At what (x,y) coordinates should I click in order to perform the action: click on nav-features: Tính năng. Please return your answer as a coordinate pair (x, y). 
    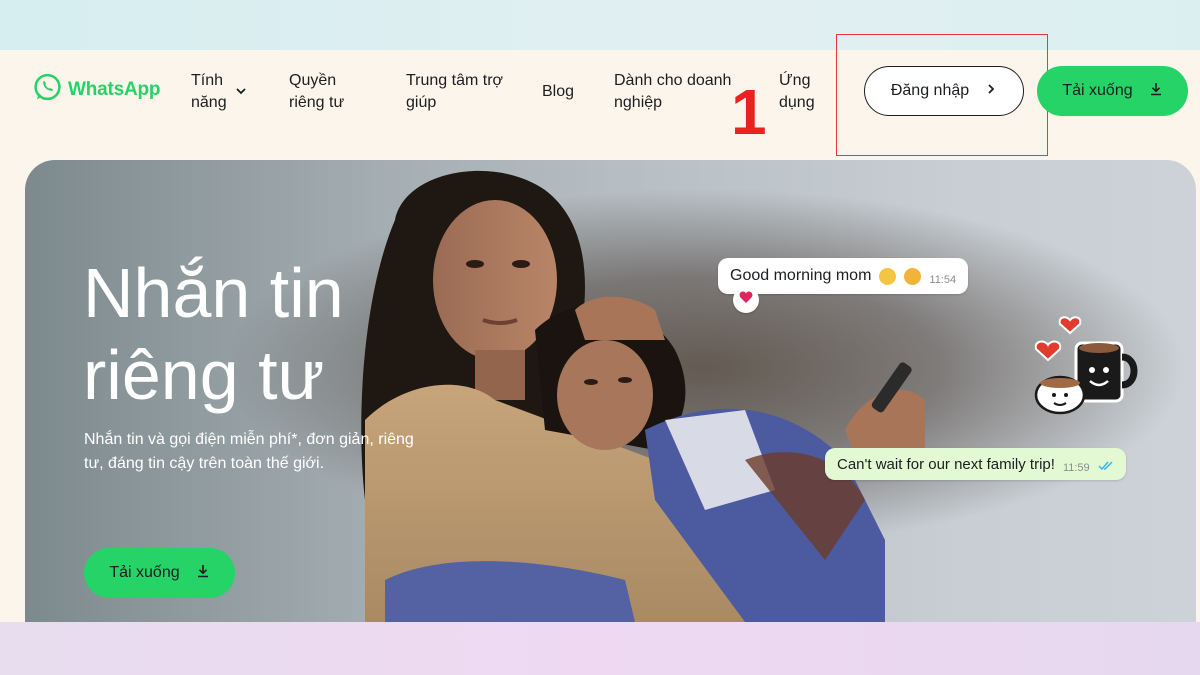
    Looking at the image, I should click on (221, 92).